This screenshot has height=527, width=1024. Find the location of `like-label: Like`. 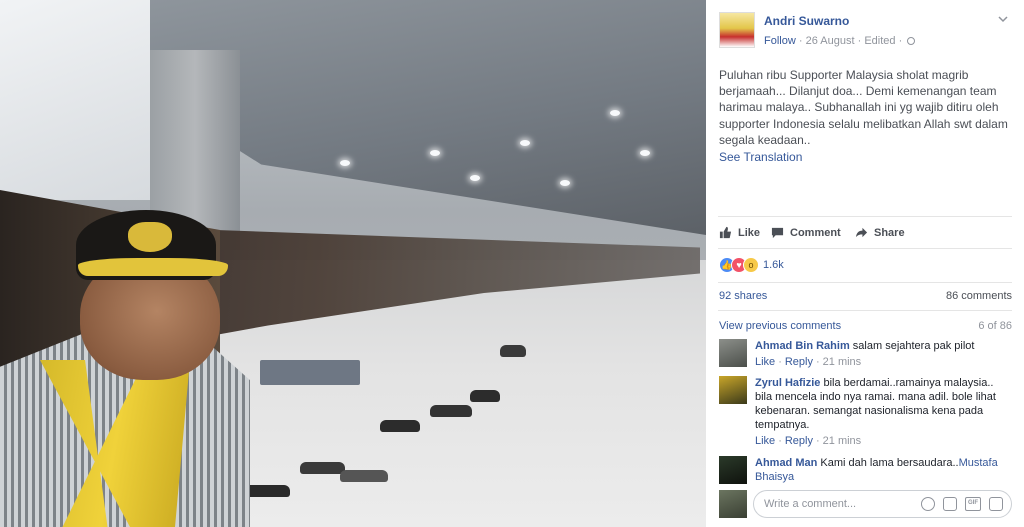

like-label: Like is located at coordinates (749, 232).